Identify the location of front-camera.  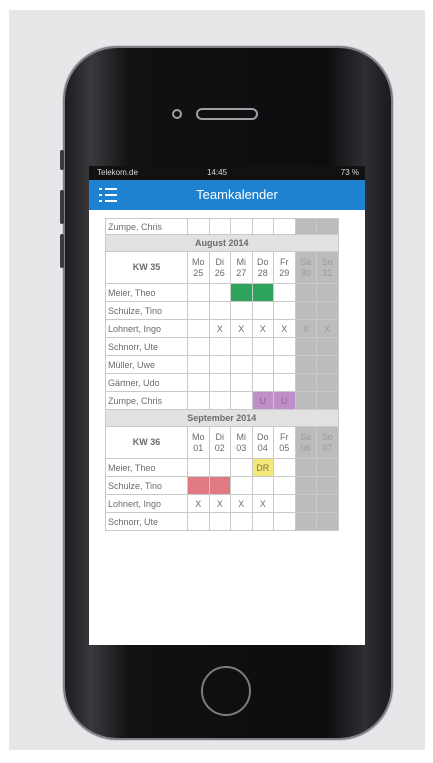
(177, 114).